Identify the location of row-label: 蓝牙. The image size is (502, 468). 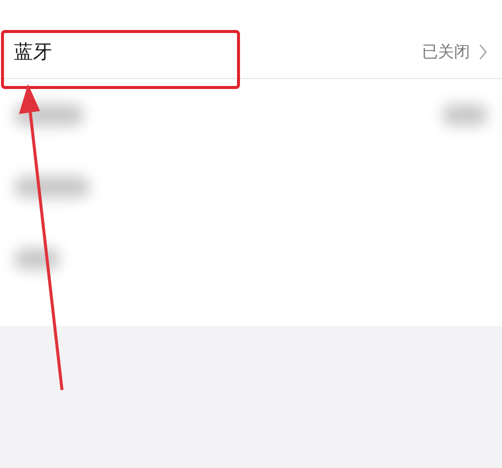
(33, 52).